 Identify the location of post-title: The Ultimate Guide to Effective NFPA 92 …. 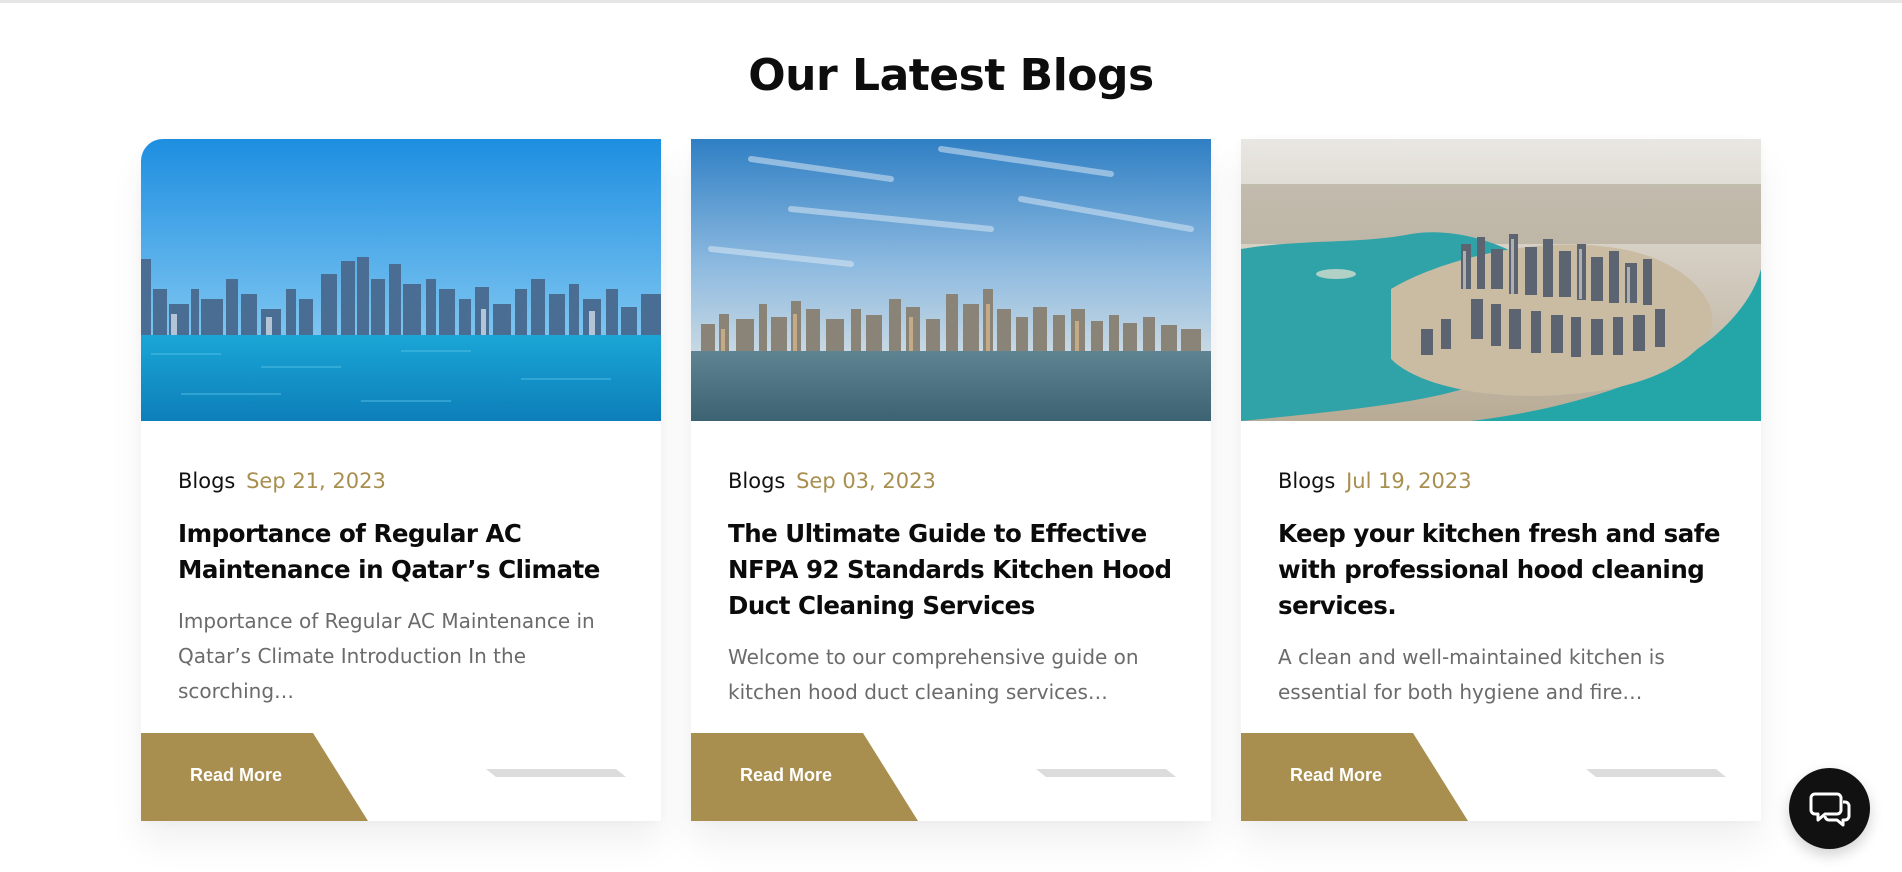
(958, 570).